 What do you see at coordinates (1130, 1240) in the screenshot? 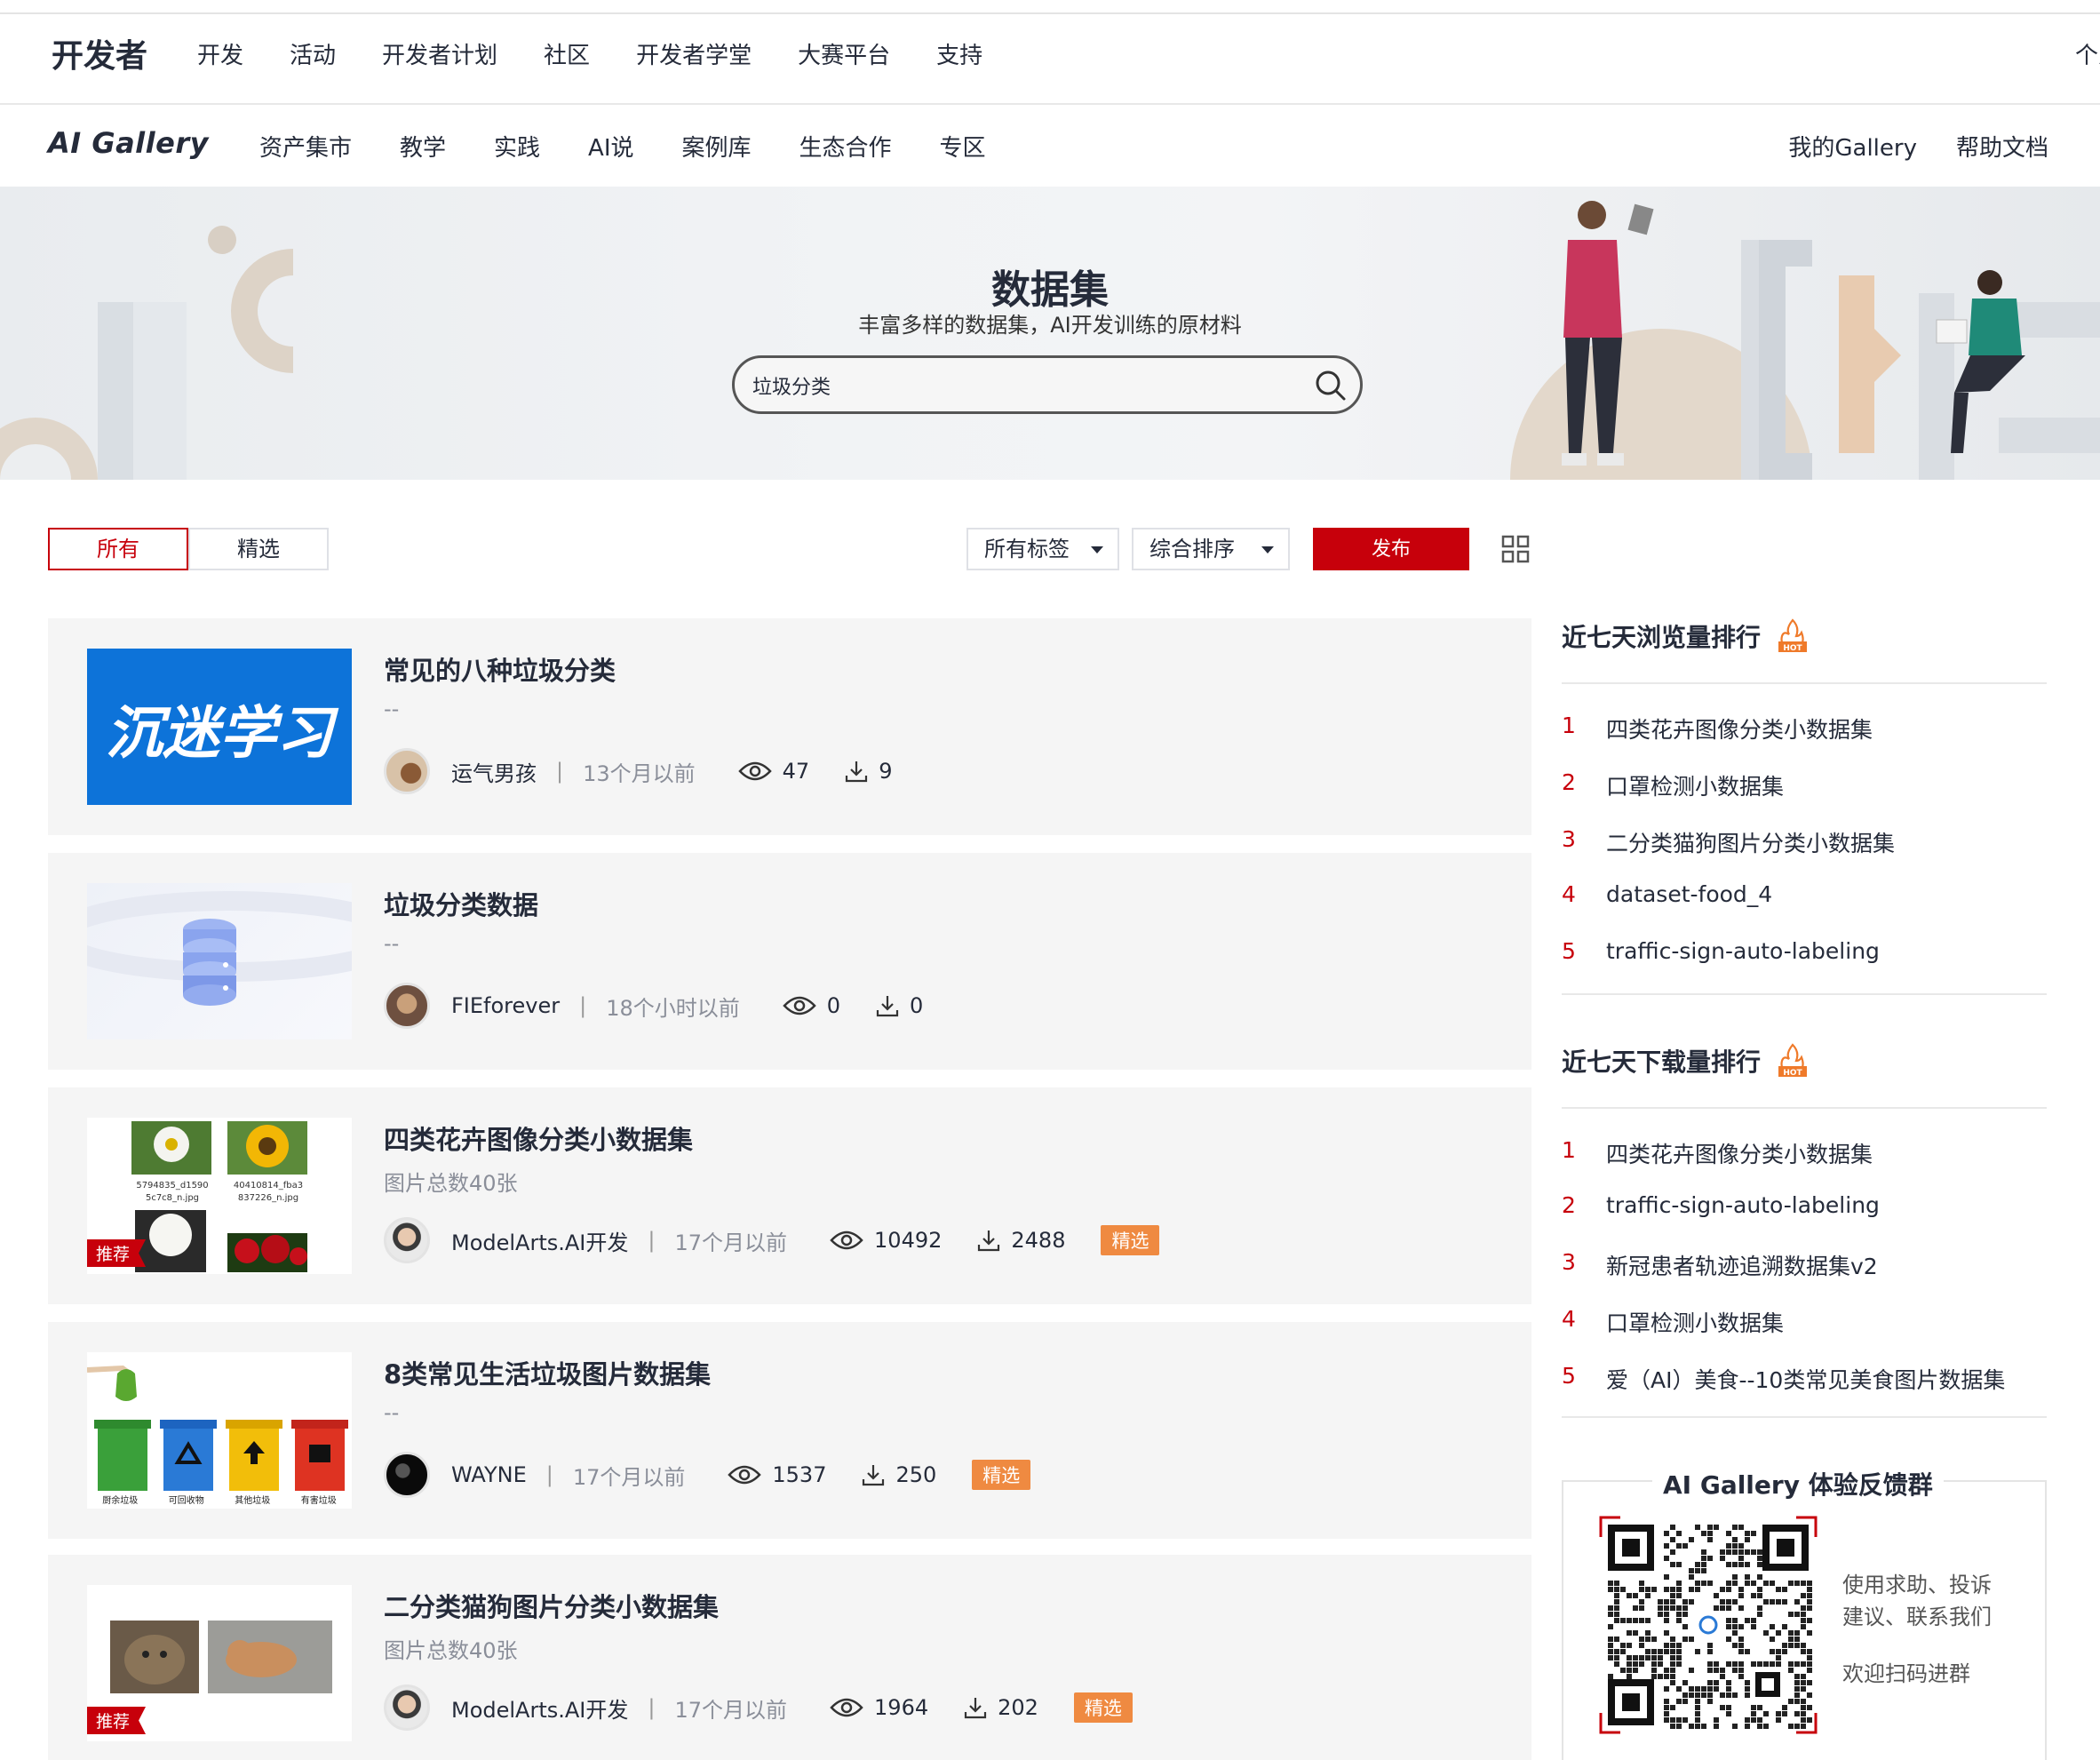
I see `featured-badge: 精选` at bounding box center [1130, 1240].